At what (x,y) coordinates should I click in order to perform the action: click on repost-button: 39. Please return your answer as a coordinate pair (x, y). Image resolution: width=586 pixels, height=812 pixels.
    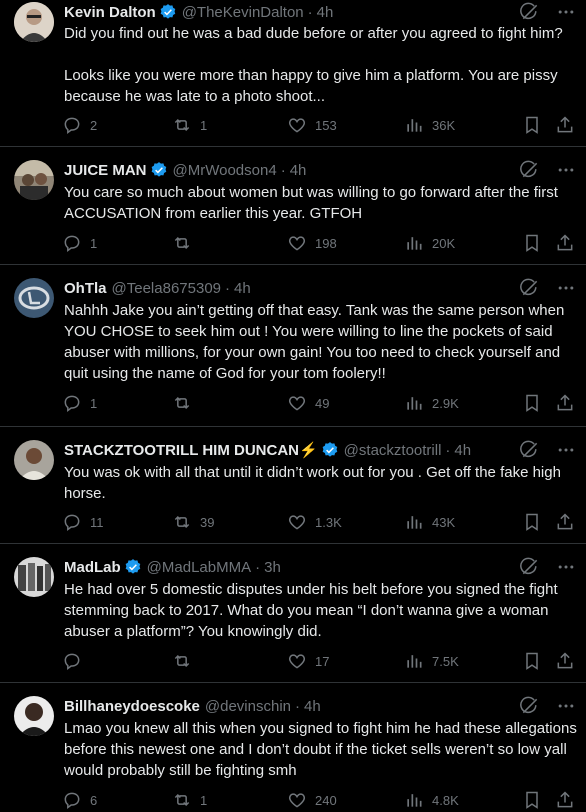
    Looking at the image, I should click on (229, 522).